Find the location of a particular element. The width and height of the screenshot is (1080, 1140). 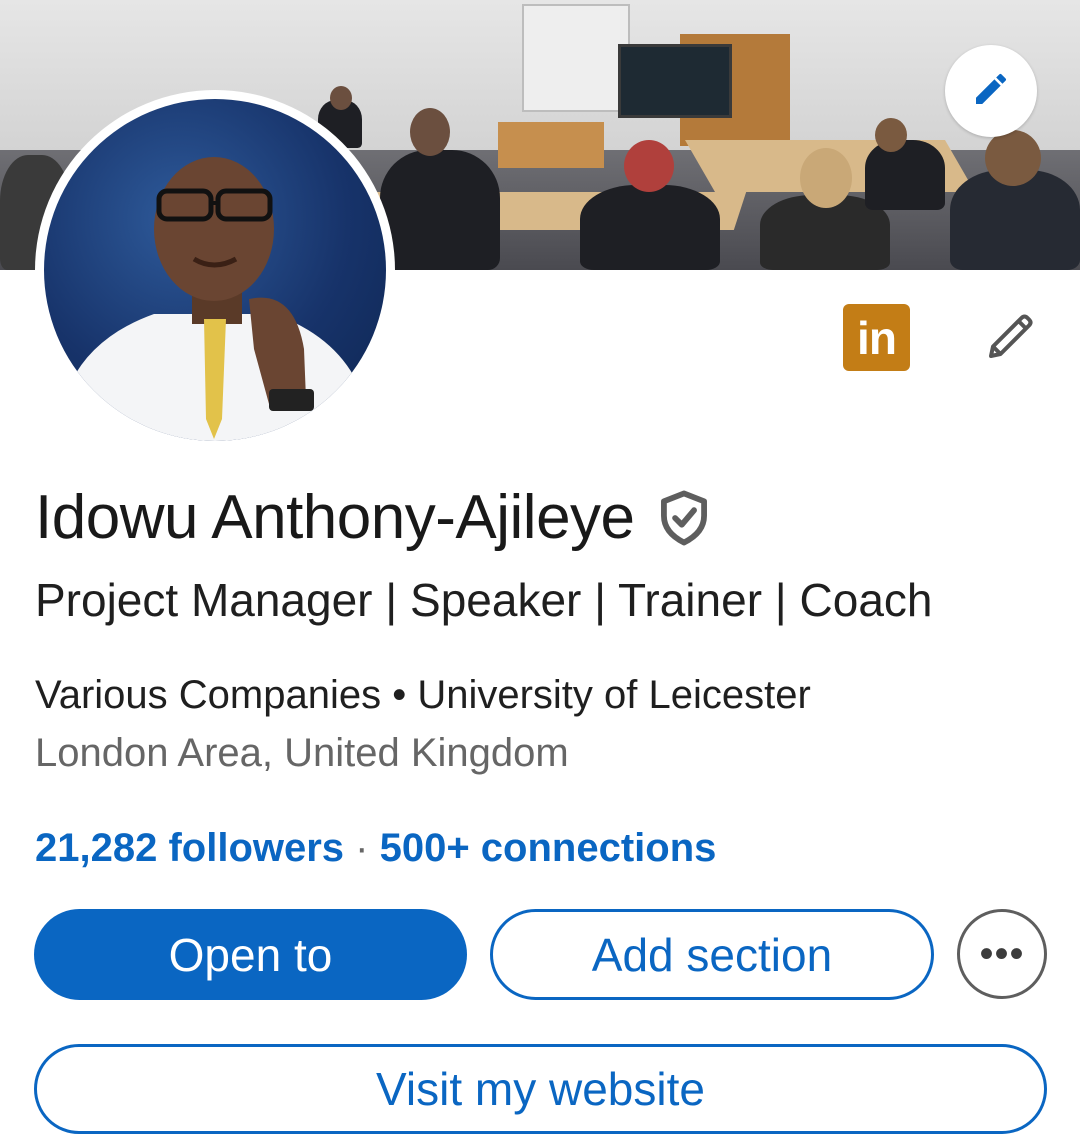

linkedin-logo-icon: in is located at coordinates (877, 337).